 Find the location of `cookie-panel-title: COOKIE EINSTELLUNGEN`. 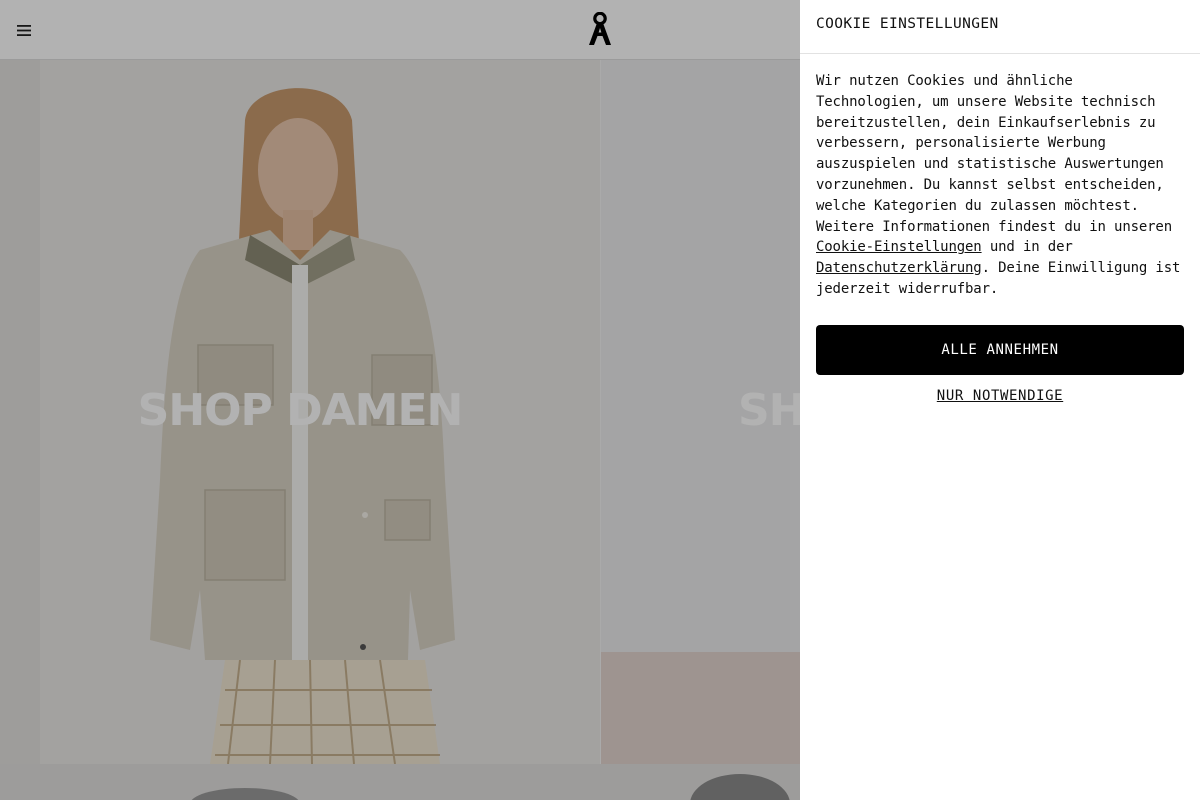

cookie-panel-title: COOKIE EINSTELLUNGEN is located at coordinates (1000, 27).